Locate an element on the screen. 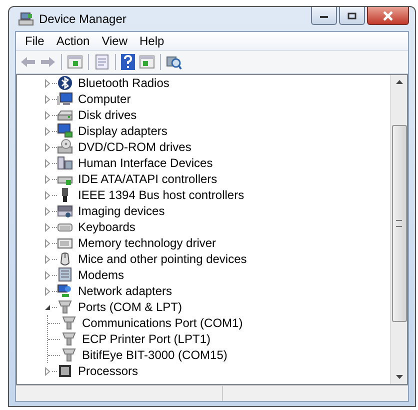  tree-item: Disk drives is located at coordinates (107, 115).